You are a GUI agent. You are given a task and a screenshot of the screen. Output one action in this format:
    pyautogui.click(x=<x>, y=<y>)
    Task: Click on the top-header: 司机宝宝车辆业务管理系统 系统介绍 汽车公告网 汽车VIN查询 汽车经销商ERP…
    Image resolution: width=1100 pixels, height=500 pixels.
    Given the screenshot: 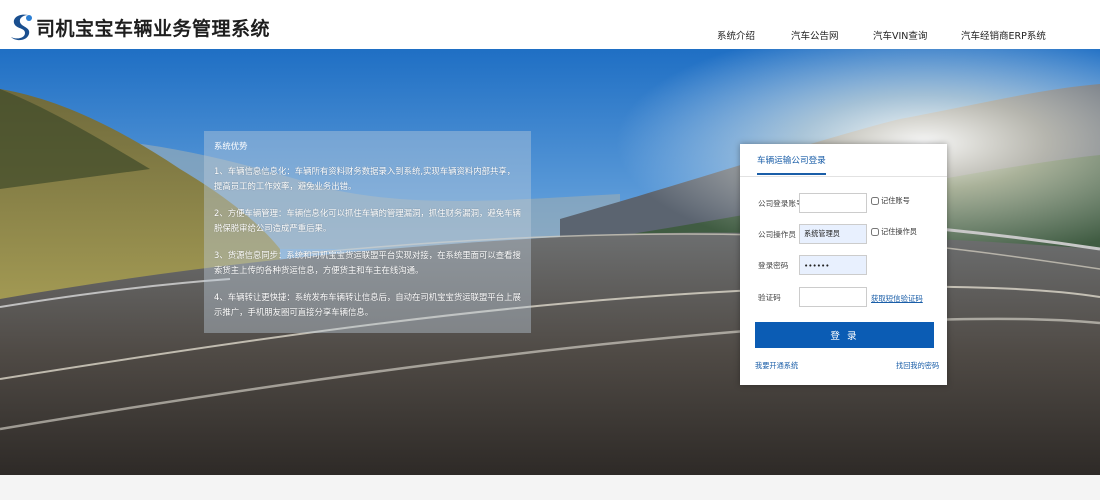 What is the action you would take?
    pyautogui.click(x=550, y=24)
    